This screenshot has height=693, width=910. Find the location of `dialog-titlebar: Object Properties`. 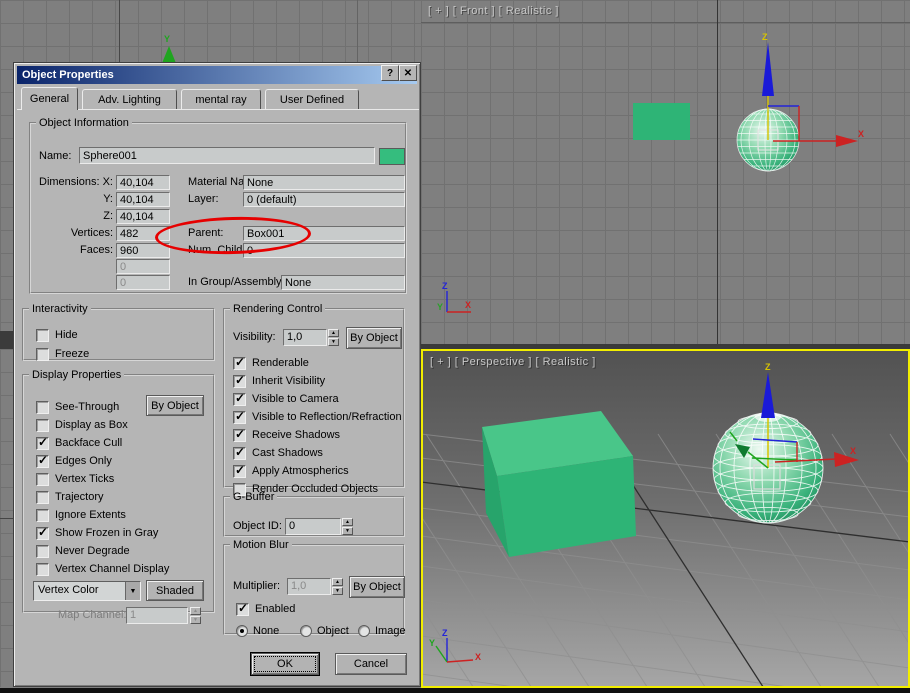

dialog-titlebar: Object Properties is located at coordinates (217, 75).